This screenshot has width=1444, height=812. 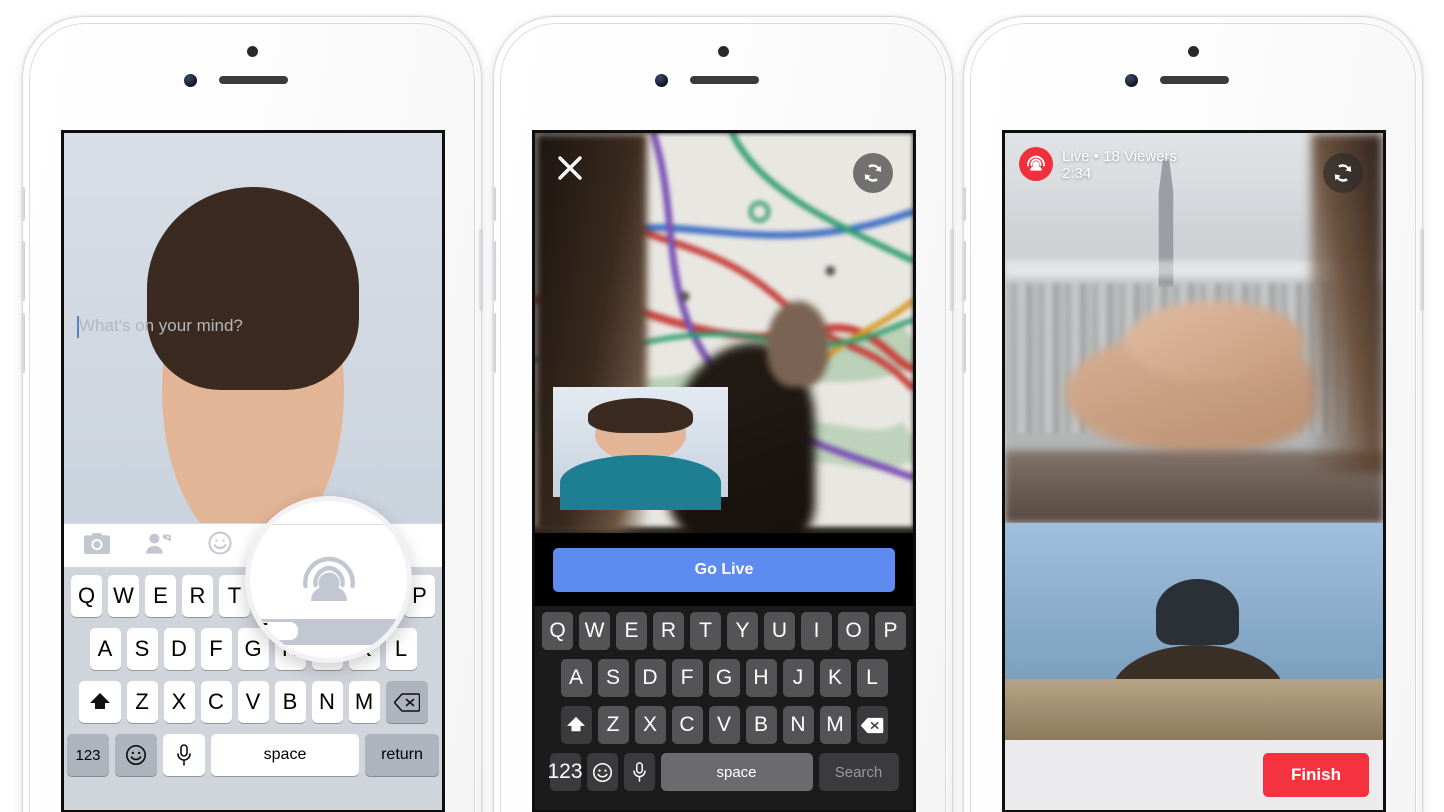 I want to click on key-i: I, so click(x=816, y=631).